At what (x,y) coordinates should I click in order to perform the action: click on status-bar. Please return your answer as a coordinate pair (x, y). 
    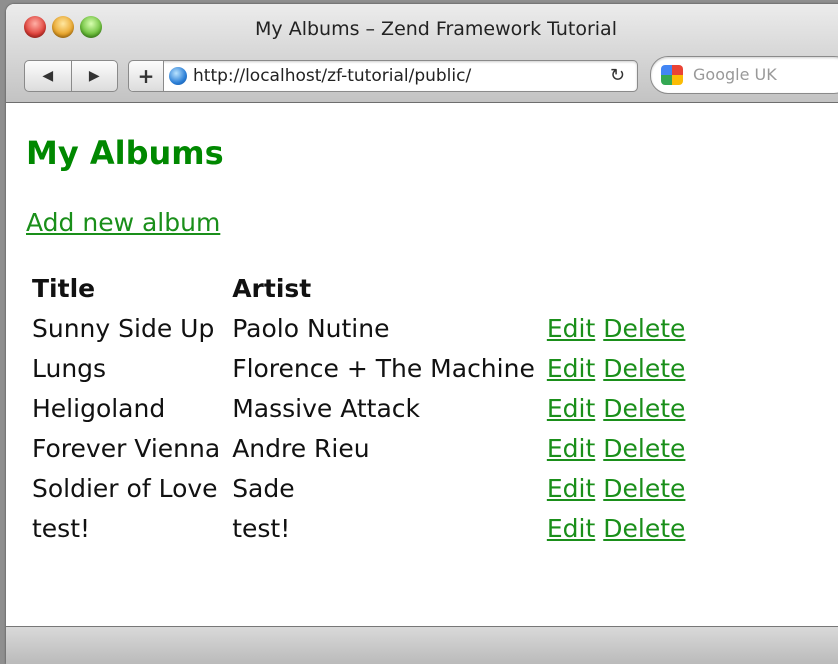
    Looking at the image, I should click on (422, 645).